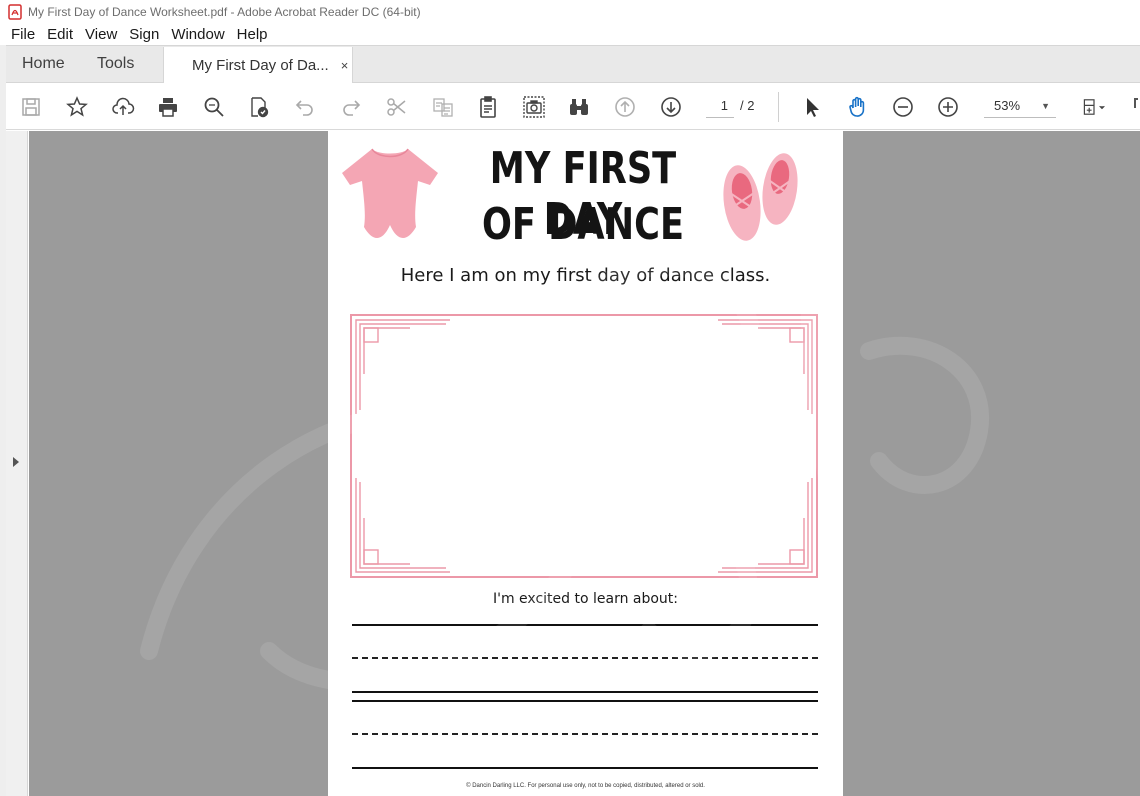 The width and height of the screenshot is (1140, 796). I want to click on cut-button, so click(397, 107).